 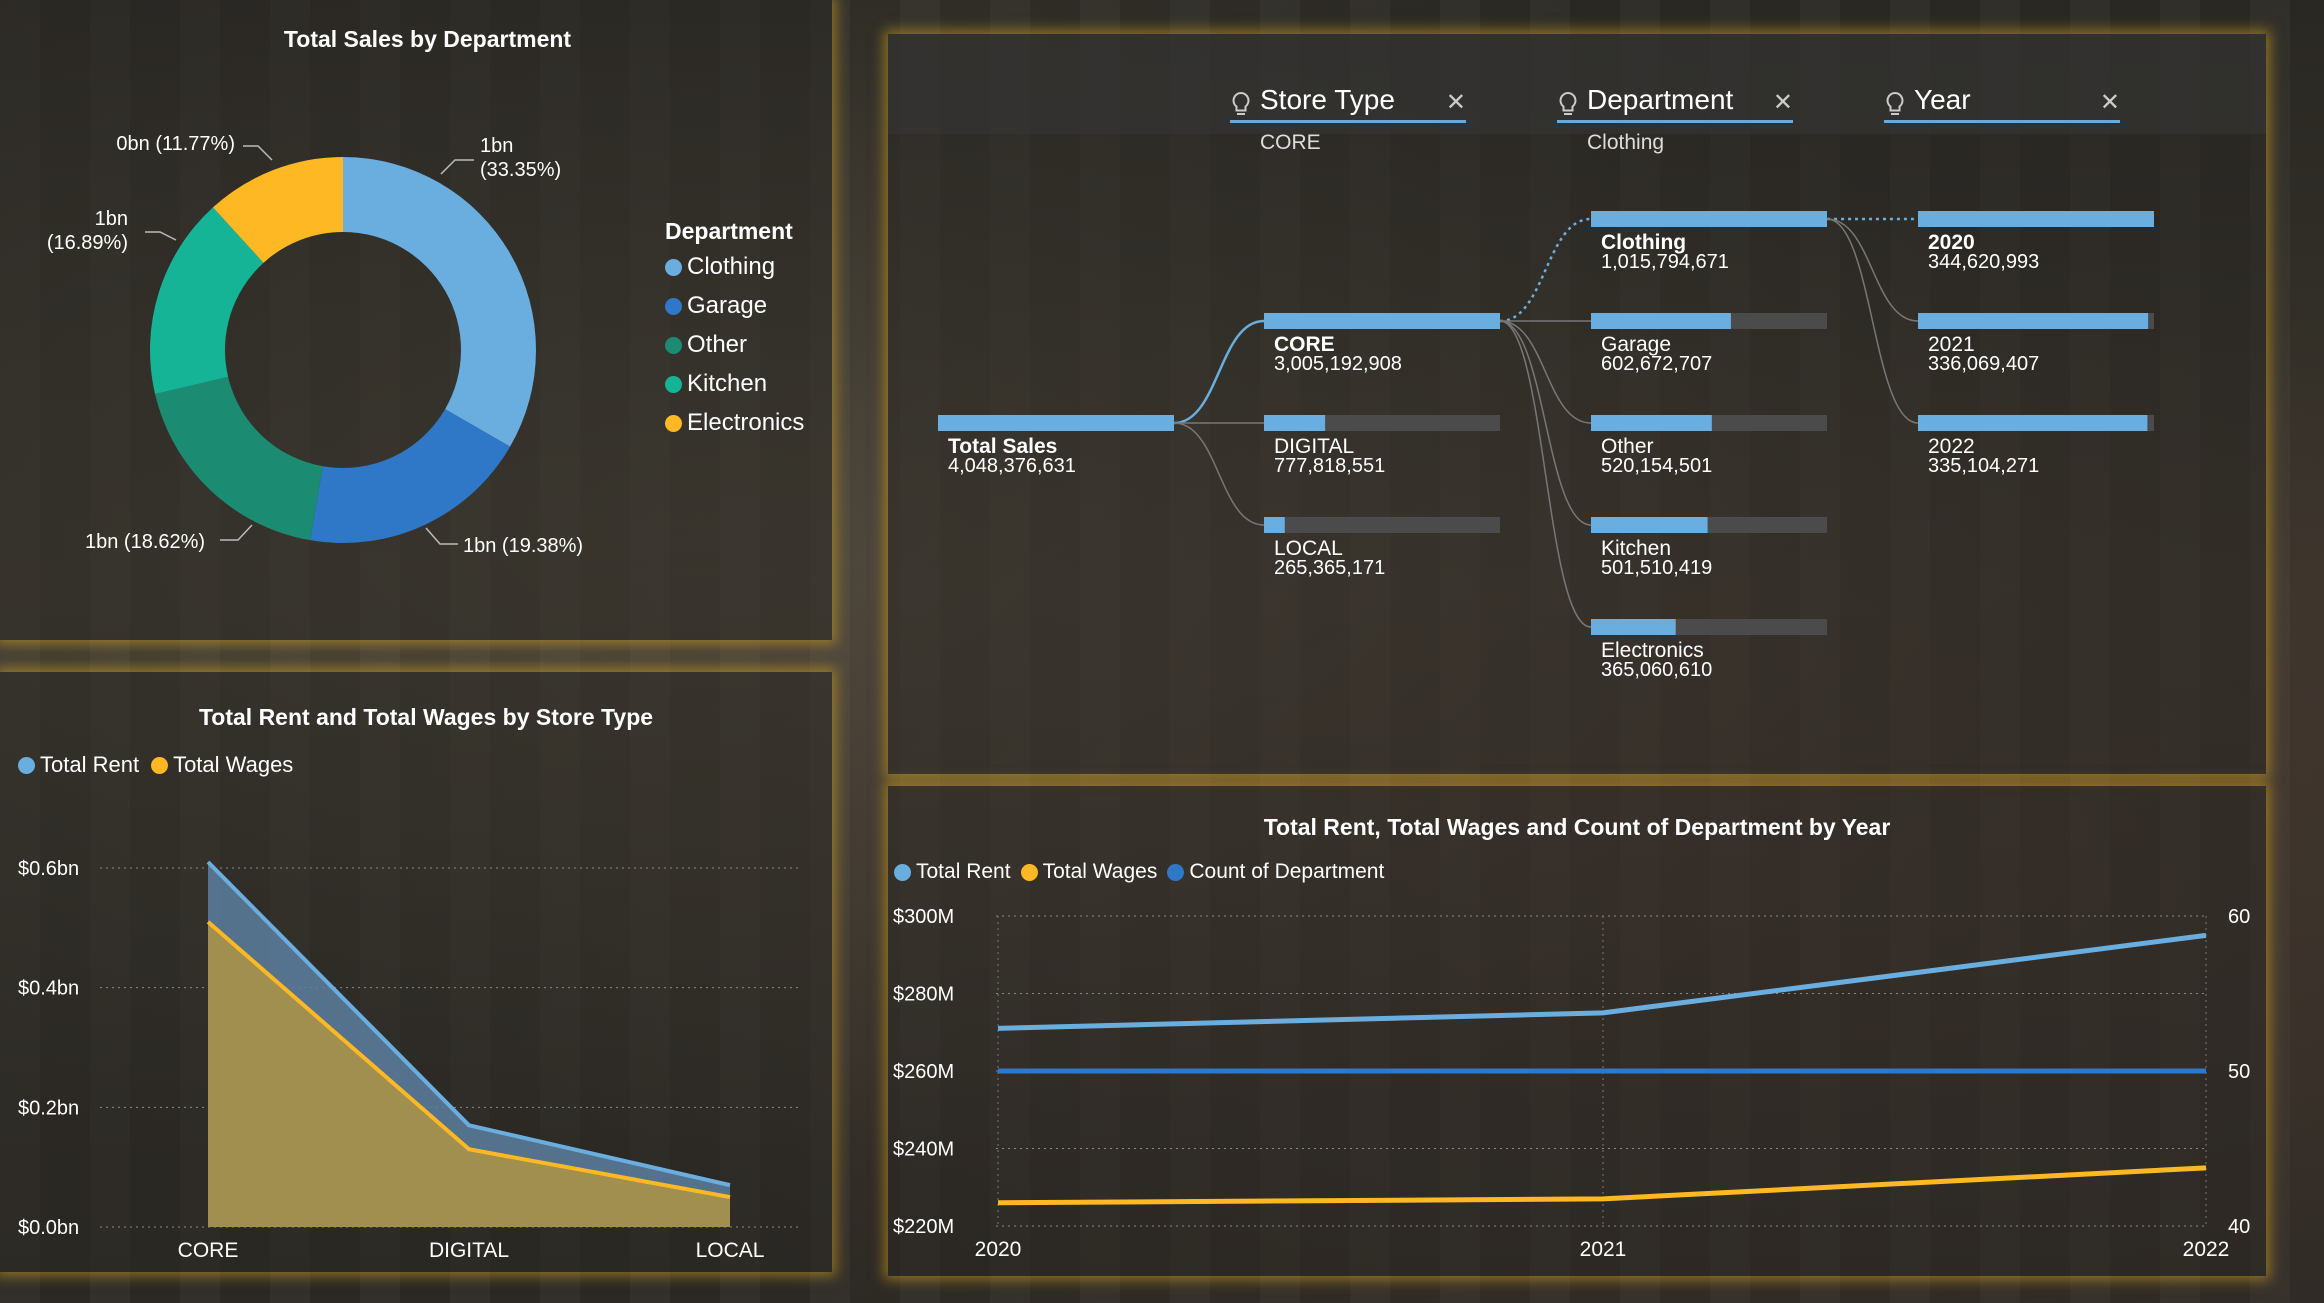 I want to click on tree-store-type-value: 3,005,192,908, so click(x=1338, y=364).